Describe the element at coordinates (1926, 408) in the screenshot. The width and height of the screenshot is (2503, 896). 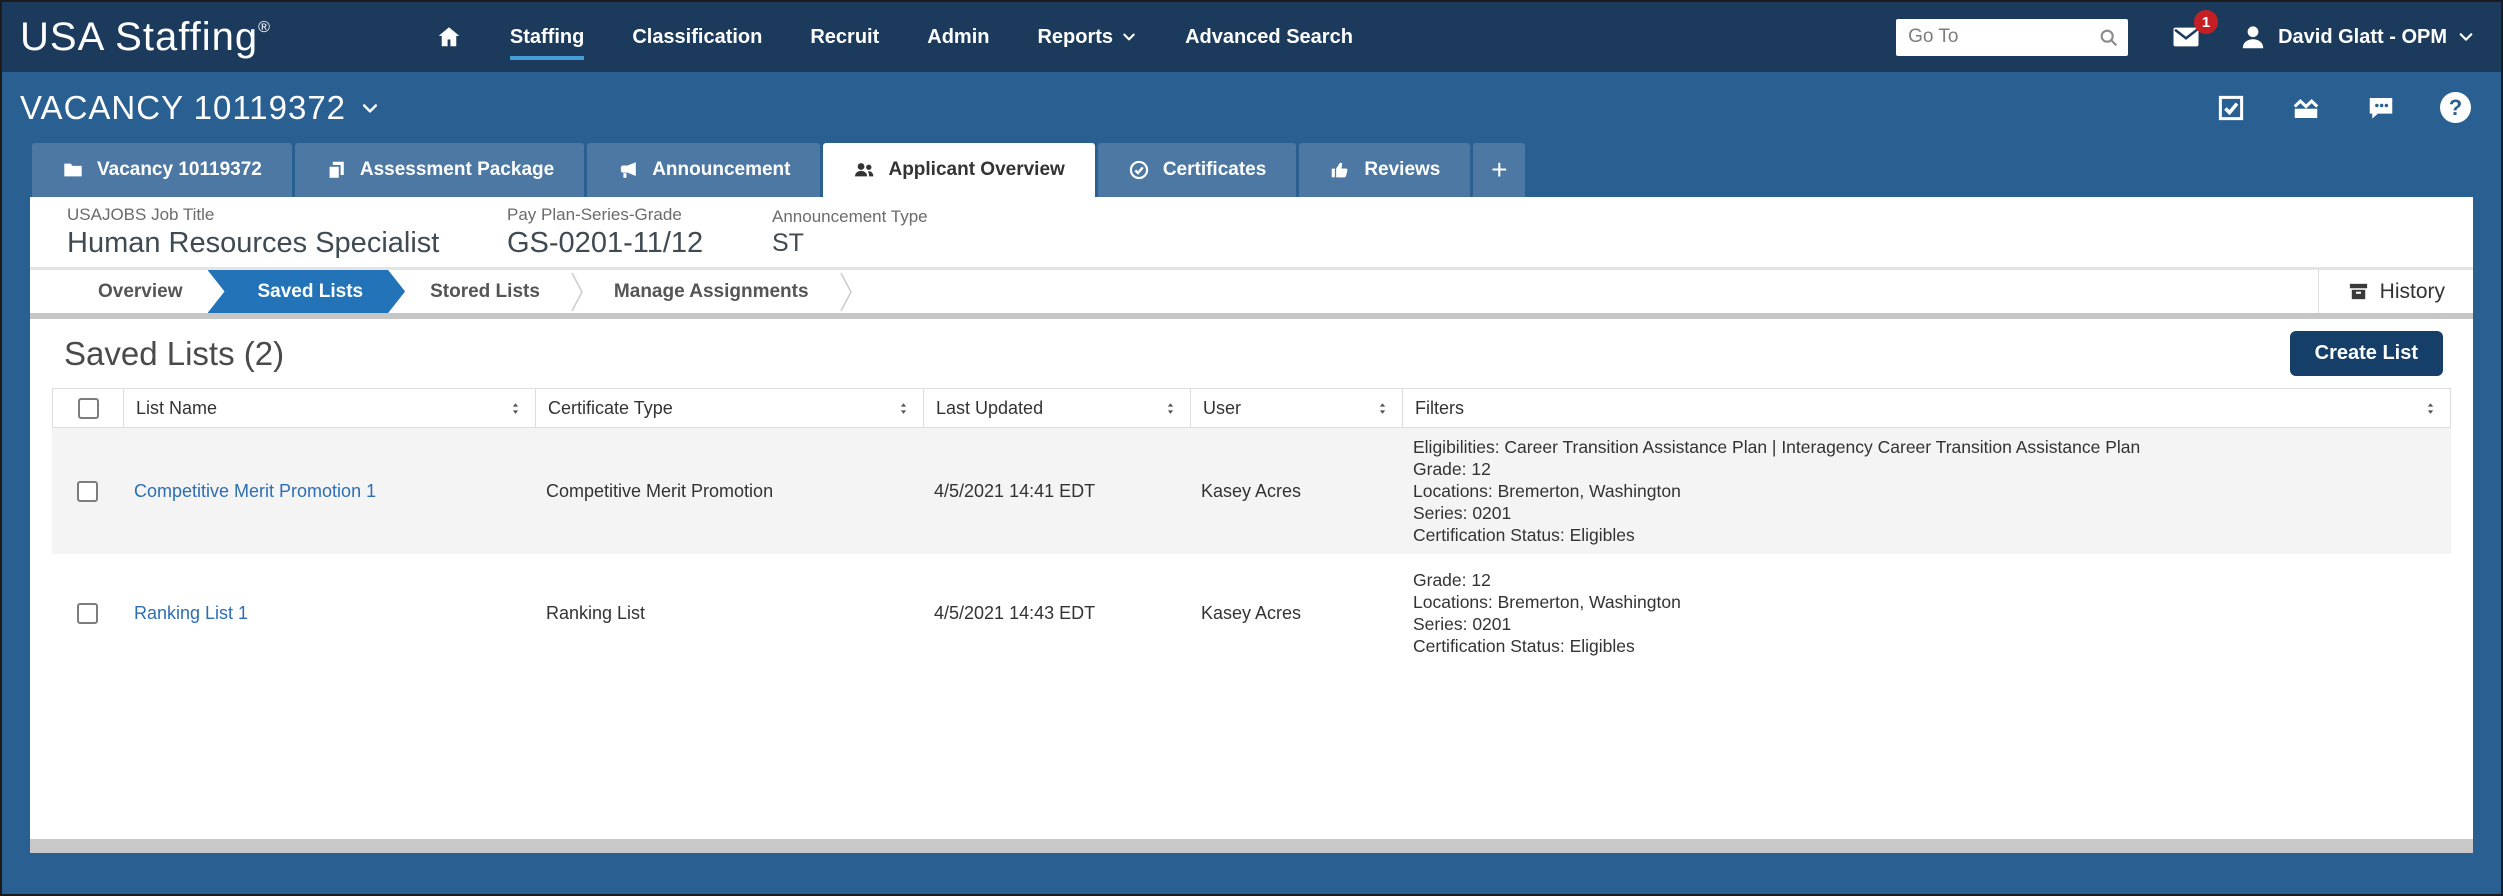
I see `column-header-filters: Filters` at that location.